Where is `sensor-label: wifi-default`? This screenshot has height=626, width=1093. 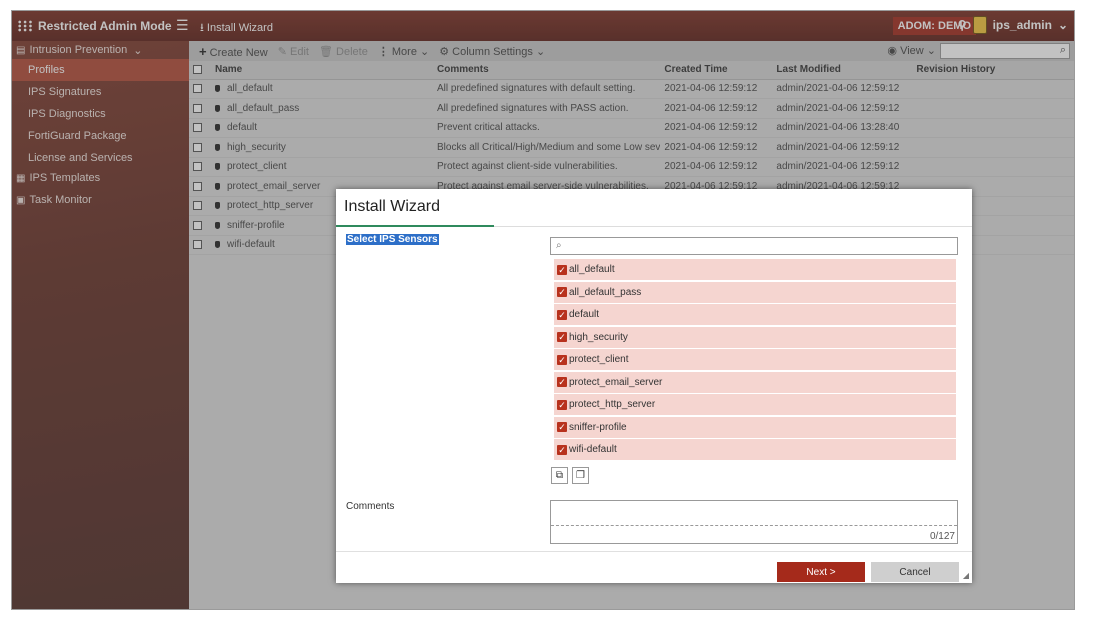 sensor-label: wifi-default is located at coordinates (593, 449).